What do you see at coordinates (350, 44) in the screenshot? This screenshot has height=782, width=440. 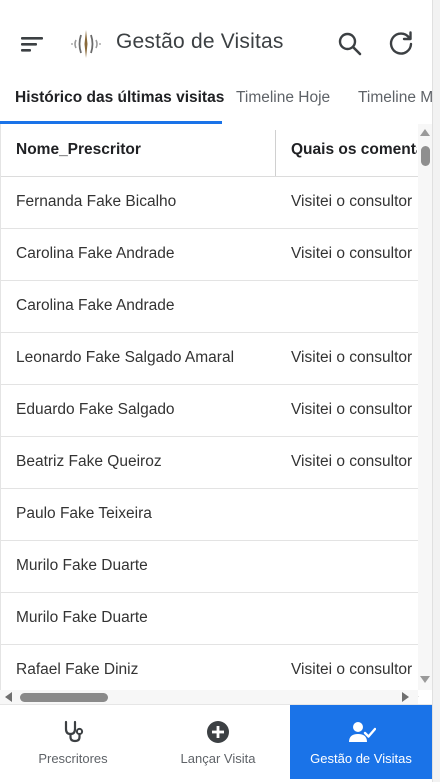 I see `search-icon` at bounding box center [350, 44].